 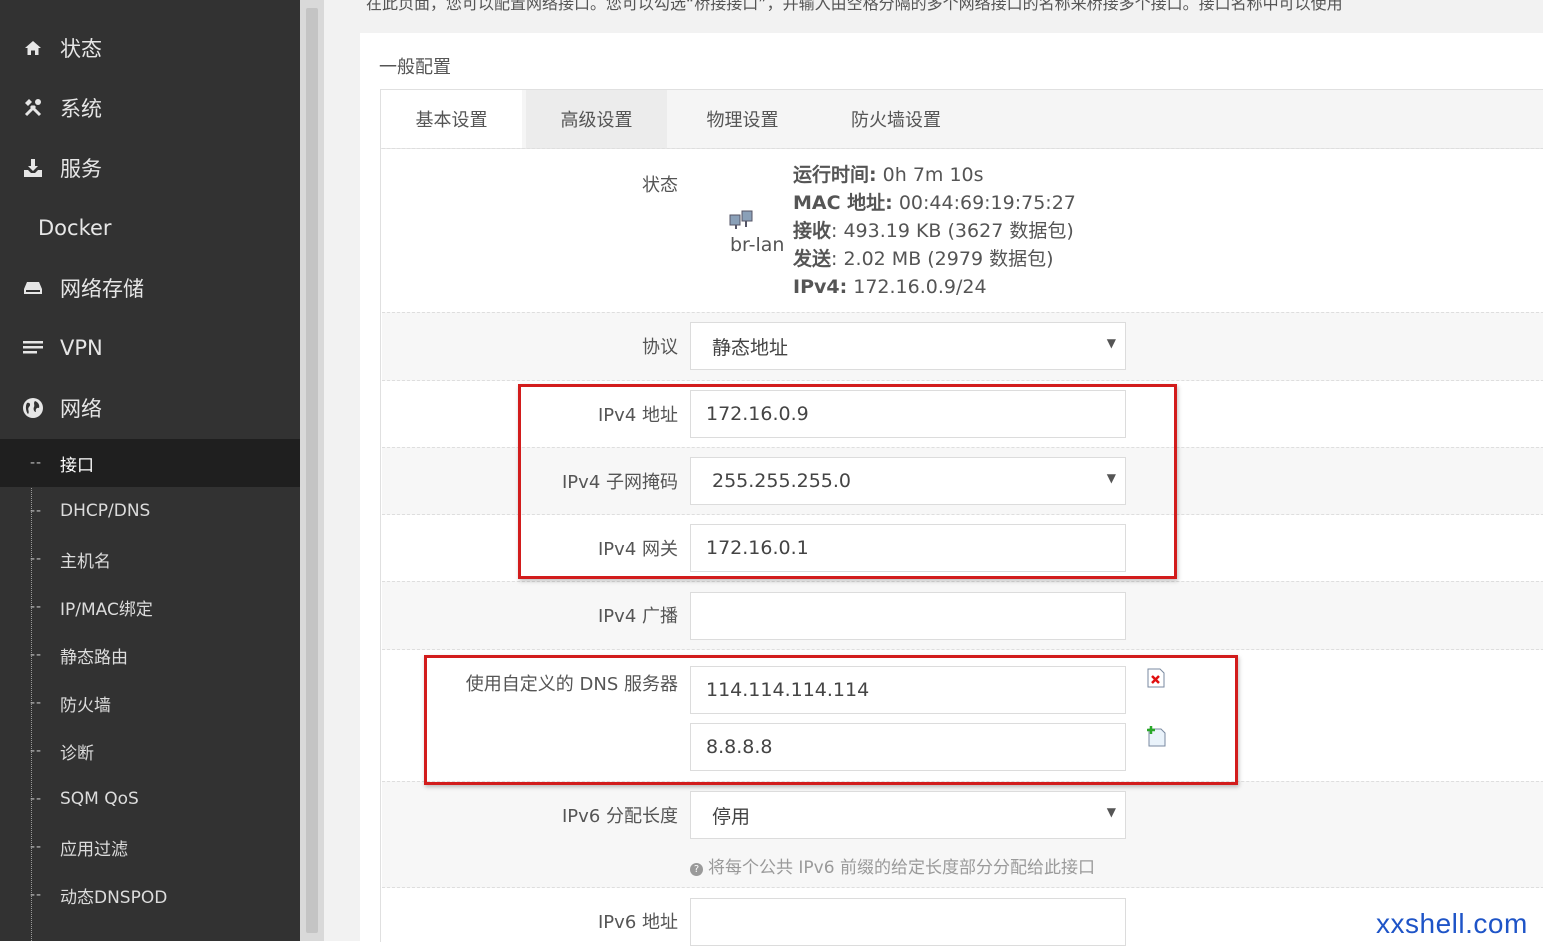 I want to click on tools-icon, so click(x=33, y=108).